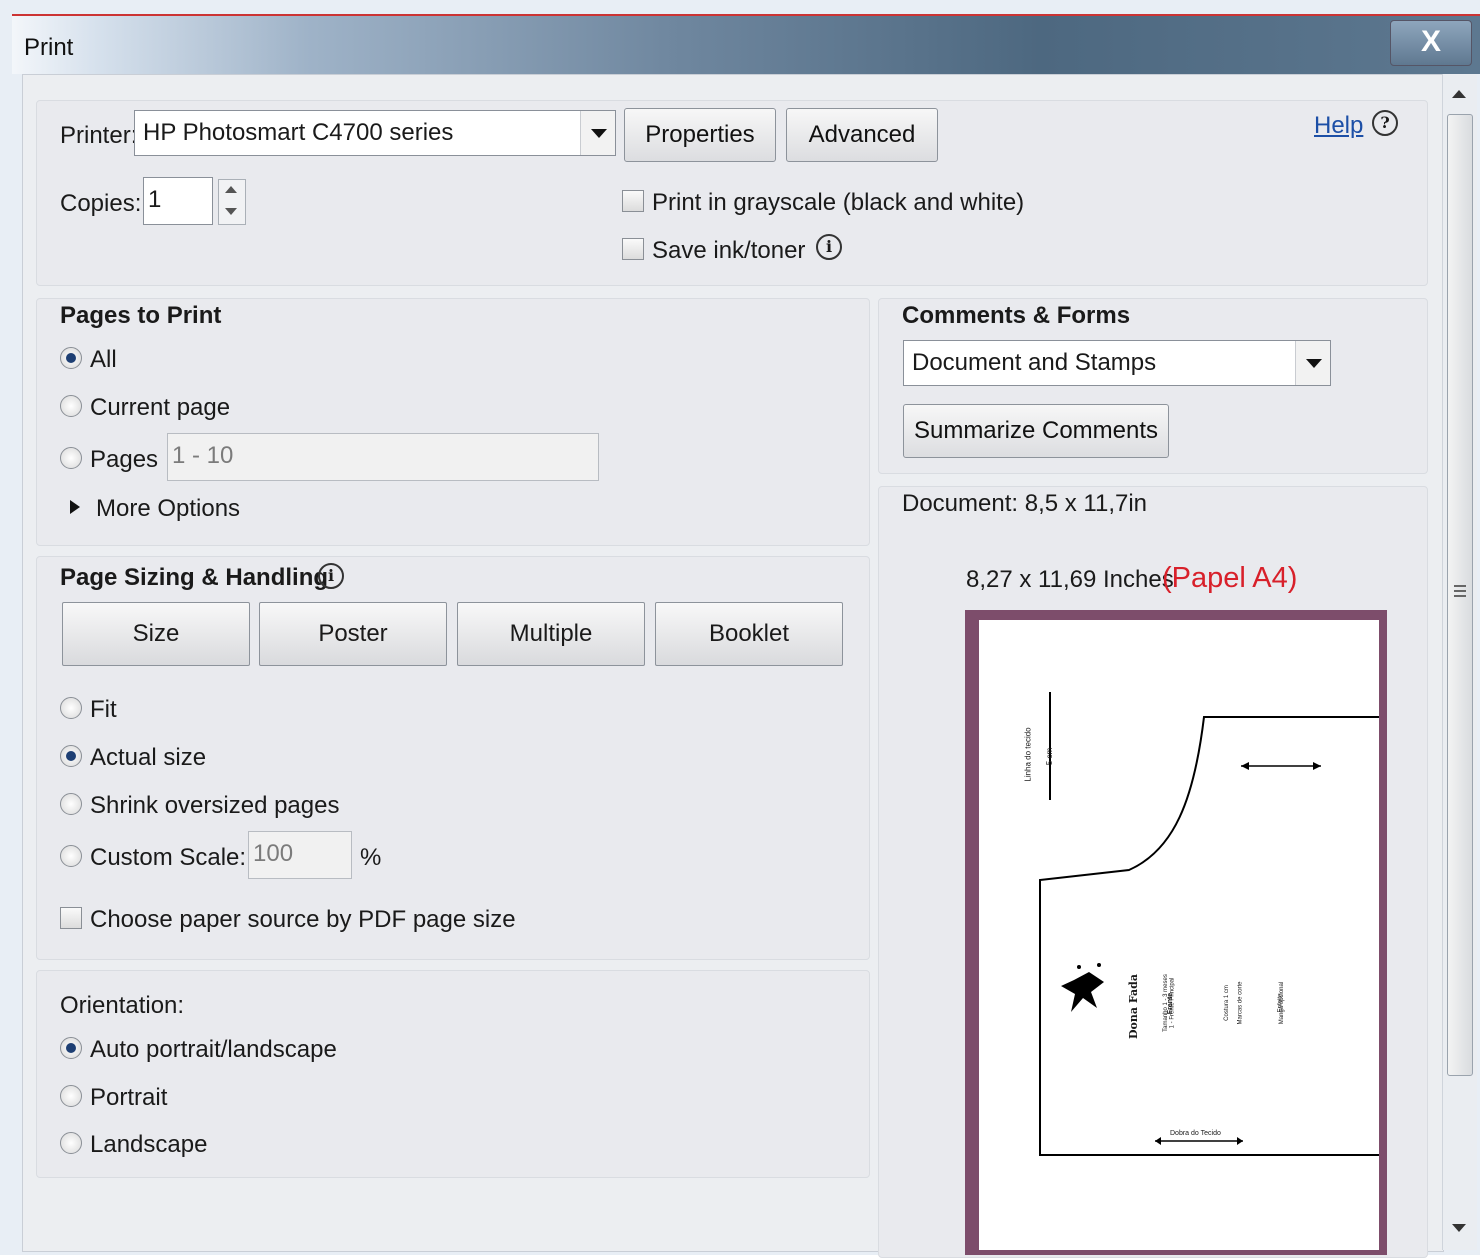  I want to click on help-link: Help, so click(1338, 126).